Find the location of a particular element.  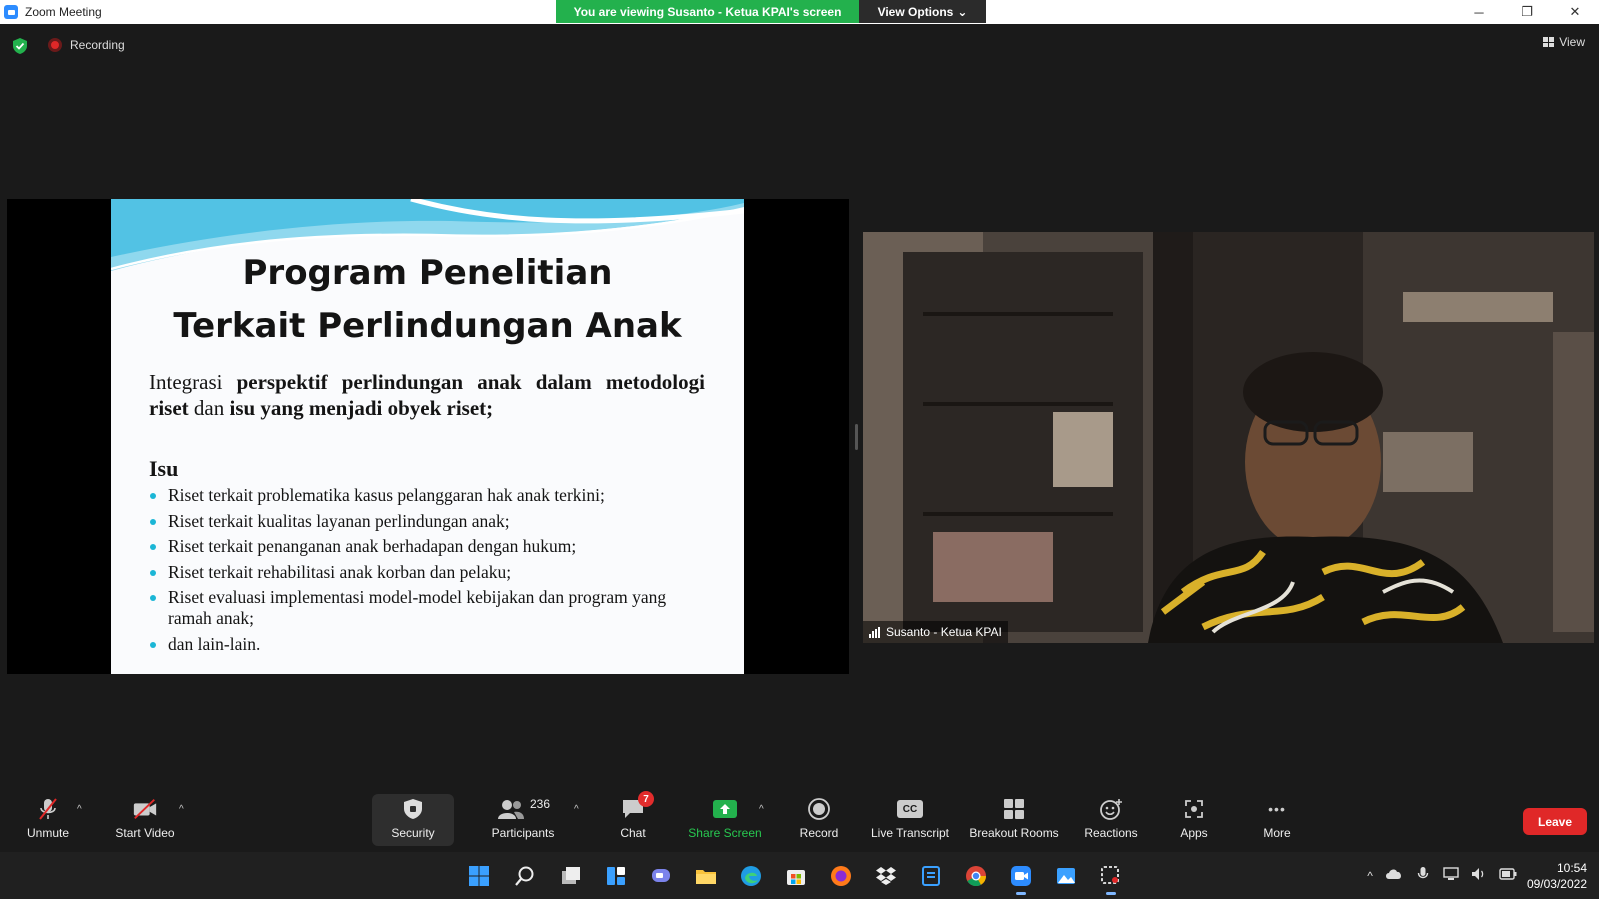

dropbox-icon is located at coordinates (886, 876).